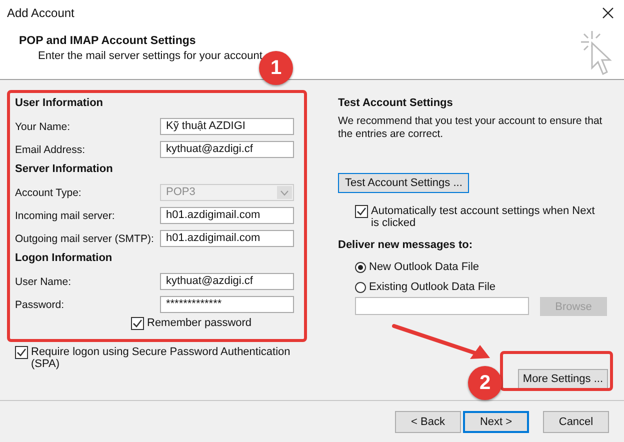 The width and height of the screenshot is (624, 442). I want to click on page-subtitle: Enter the mail server settings for your account., so click(151, 56).